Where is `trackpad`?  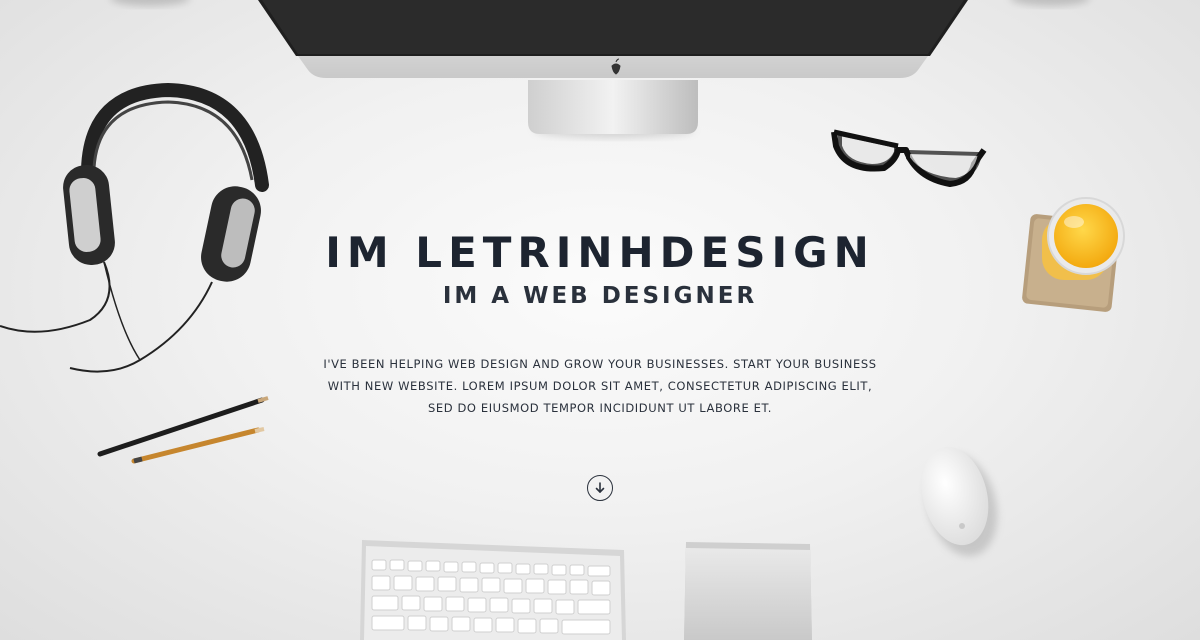
trackpad is located at coordinates (748, 591).